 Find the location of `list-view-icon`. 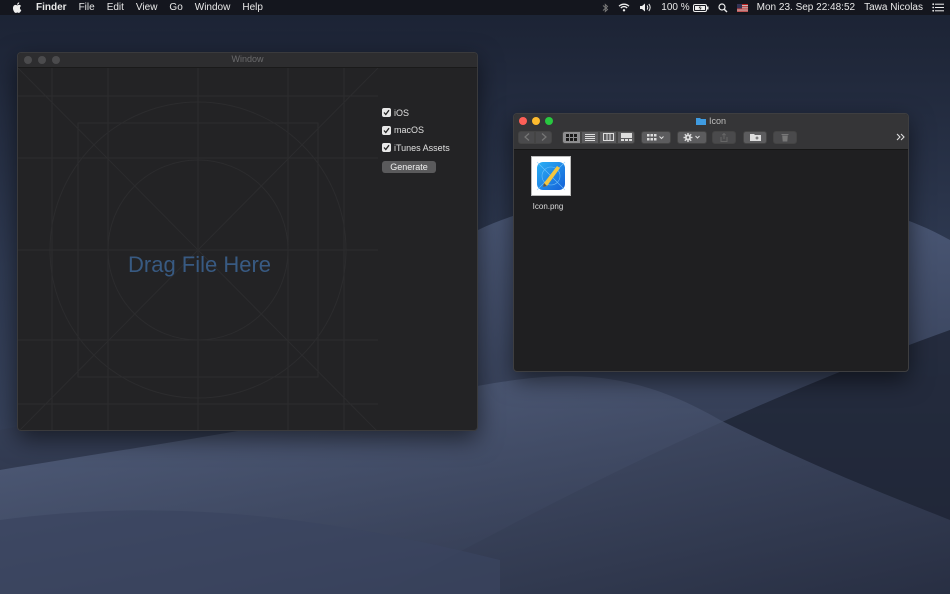

list-view-icon is located at coordinates (590, 137).